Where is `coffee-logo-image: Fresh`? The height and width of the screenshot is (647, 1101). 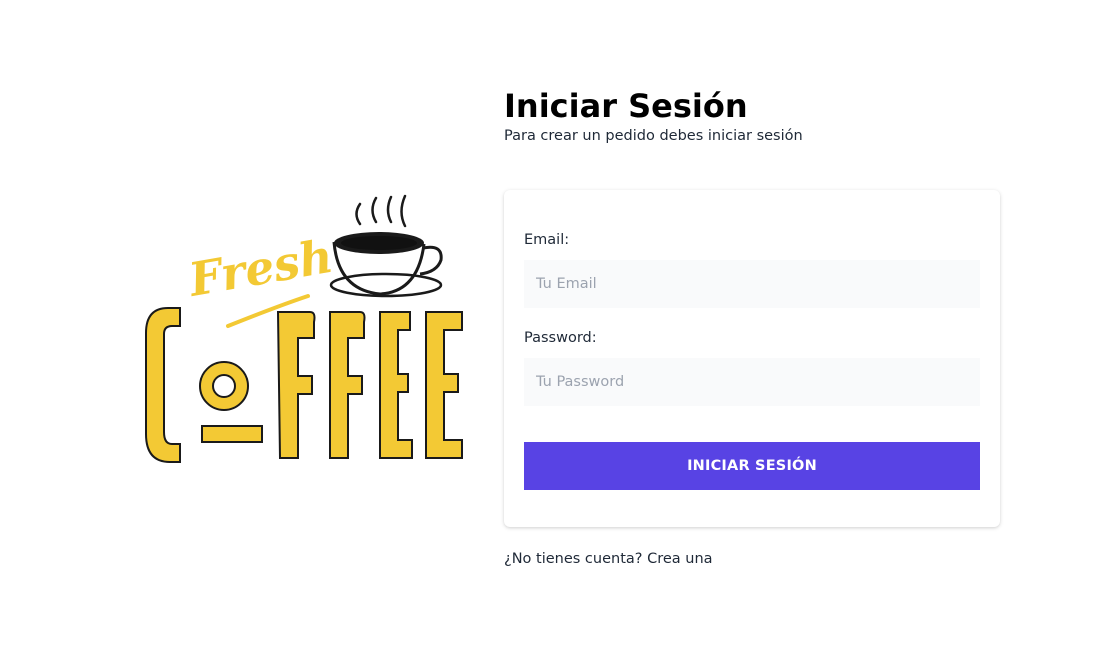
coffee-logo-image: Fresh is located at coordinates (304, 328).